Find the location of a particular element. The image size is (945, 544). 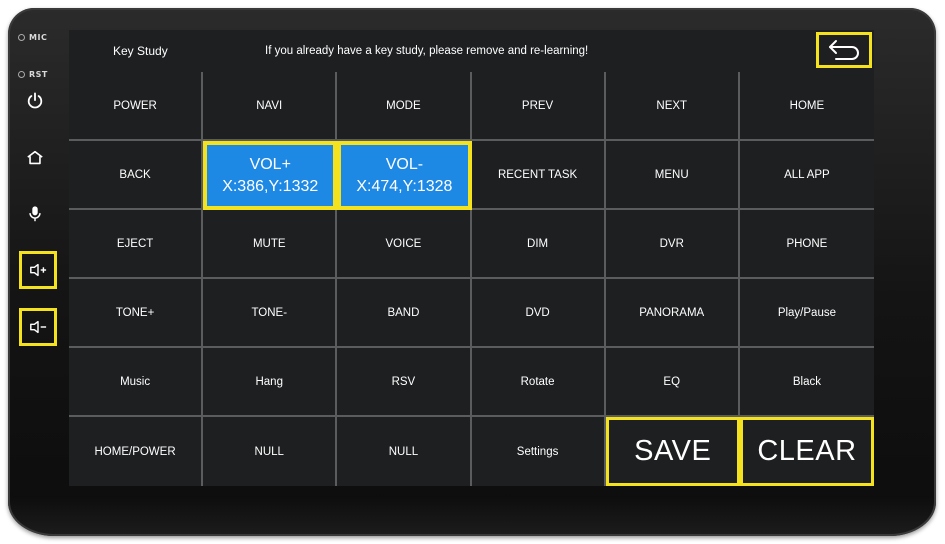

clear-button: CLEAR is located at coordinates (806, 451).